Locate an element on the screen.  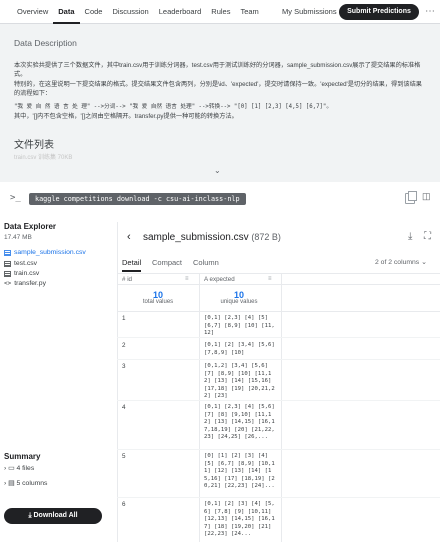
file-item-test: test.csv is located at coordinates (20, 263).